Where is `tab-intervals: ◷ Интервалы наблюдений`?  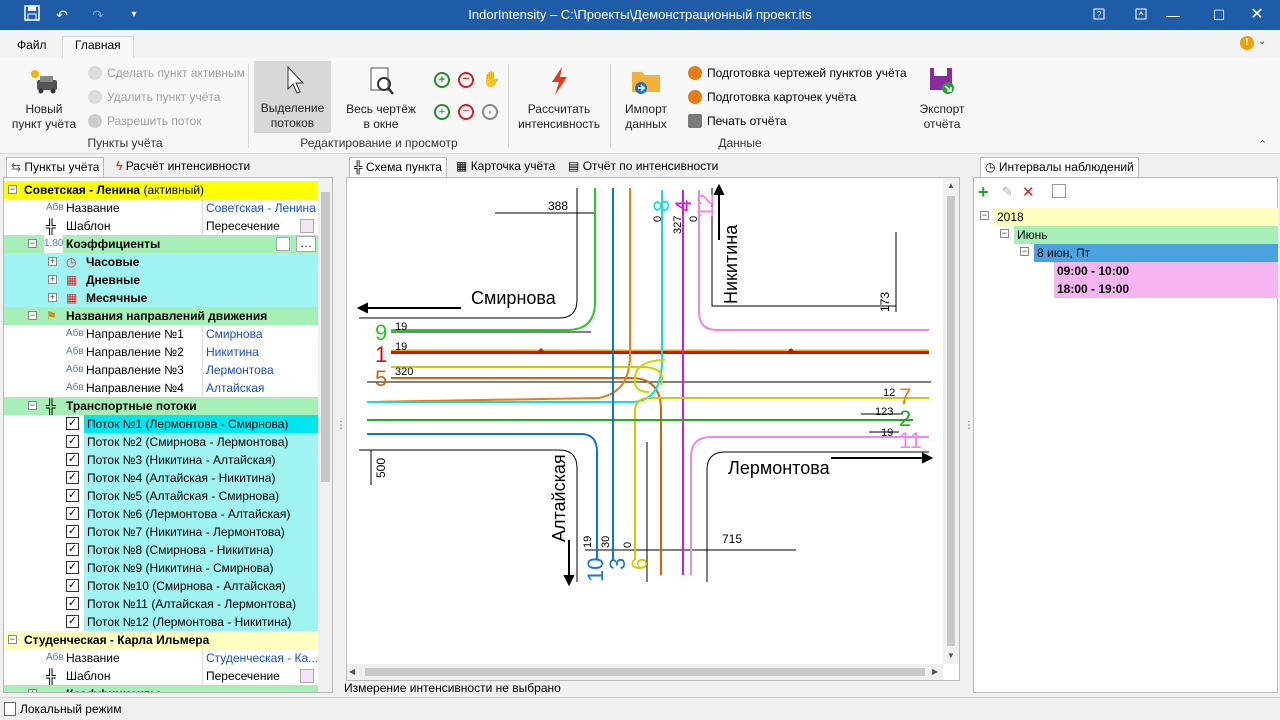
tab-intervals: ◷ Интервалы наблюдений is located at coordinates (1059, 167).